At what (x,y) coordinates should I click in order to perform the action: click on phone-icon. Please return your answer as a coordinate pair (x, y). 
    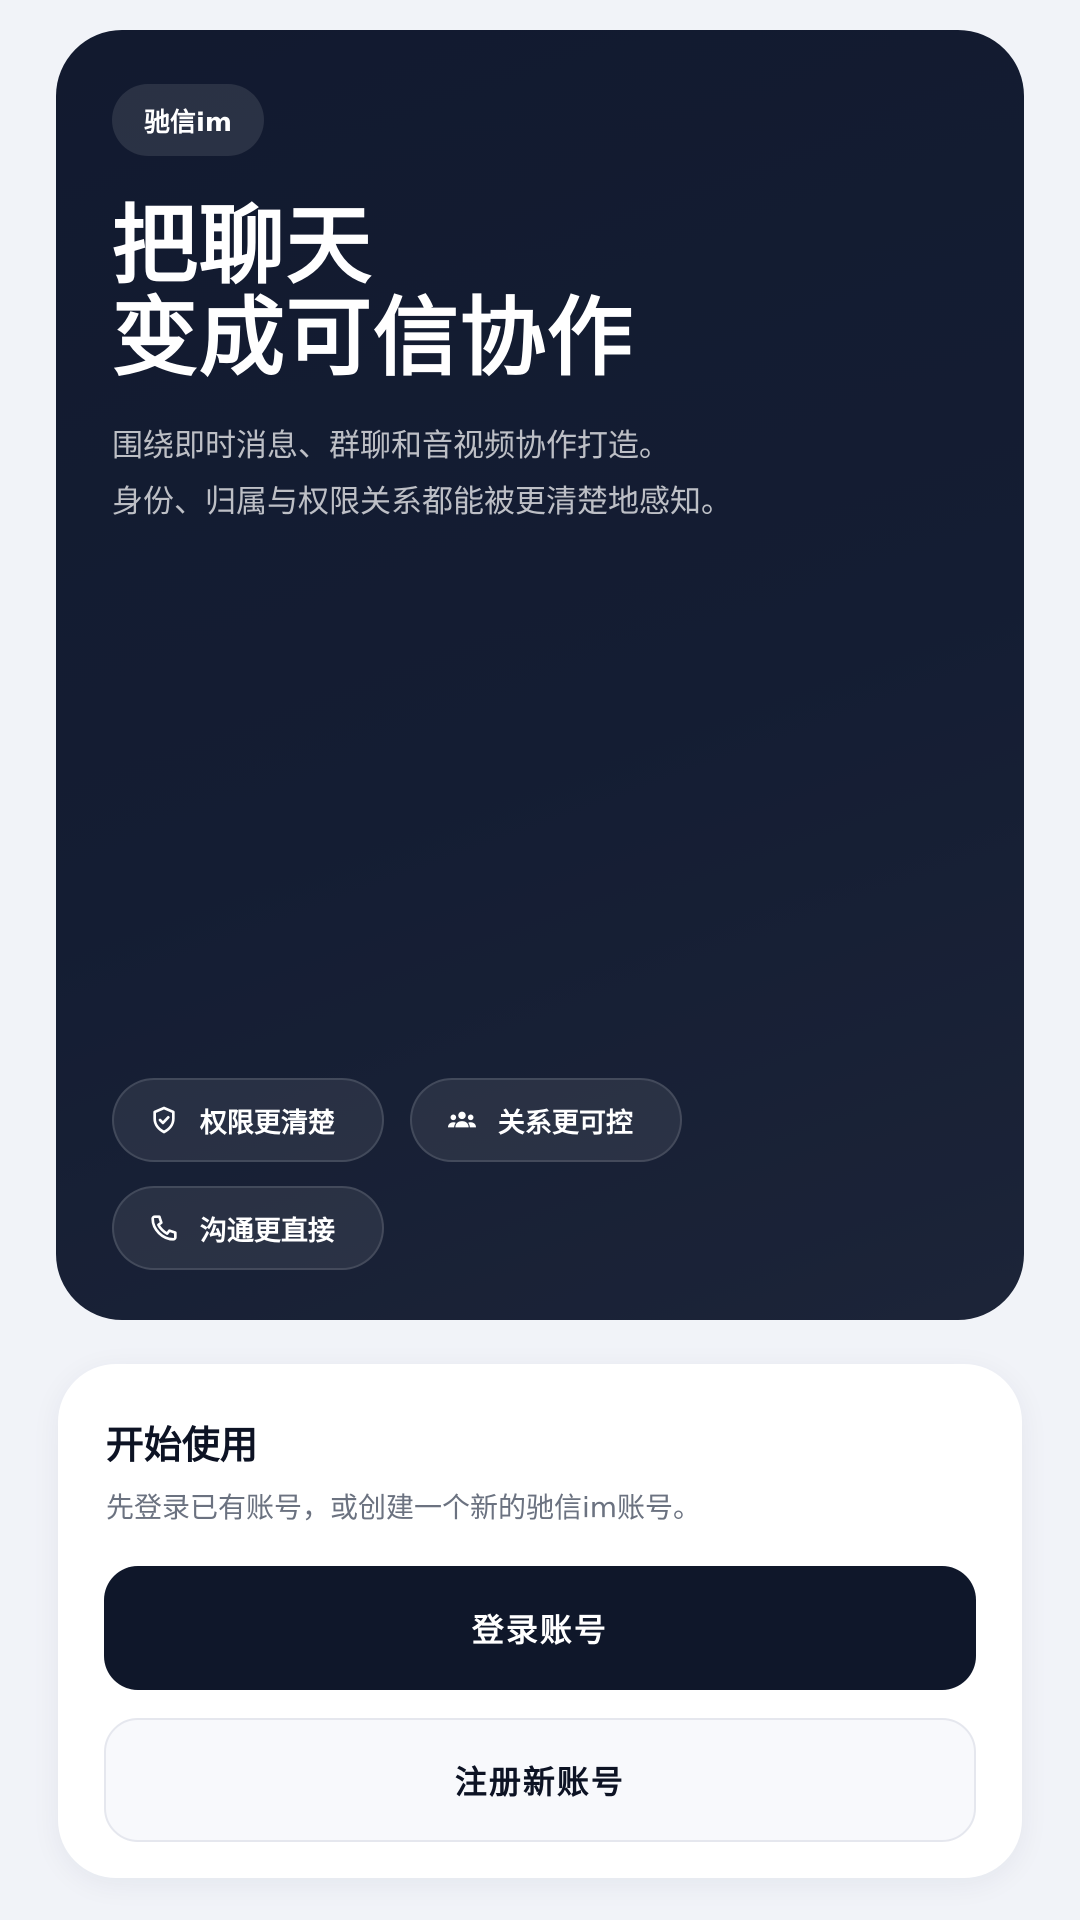
    Looking at the image, I should click on (164, 1228).